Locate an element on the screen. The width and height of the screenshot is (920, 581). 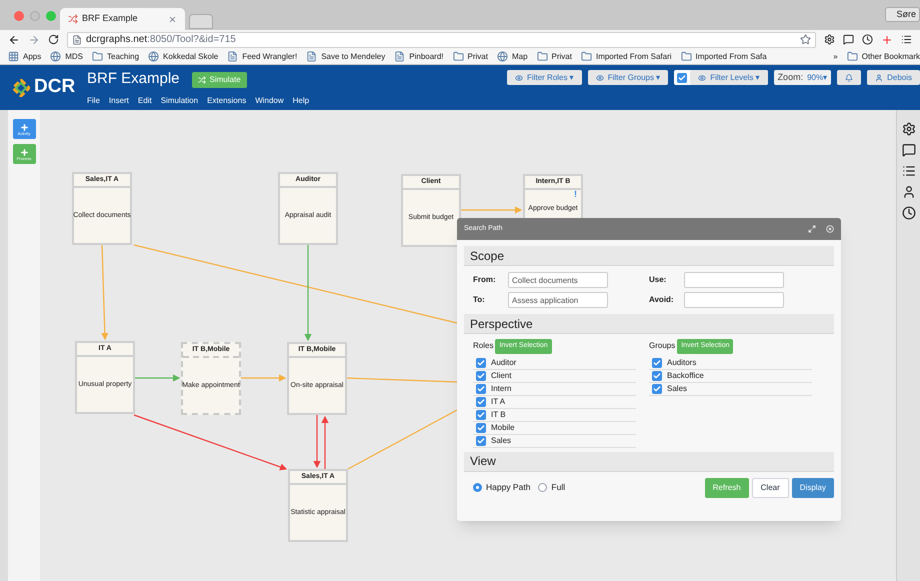
bookmark: Kokkedal Skole is located at coordinates (183, 56).